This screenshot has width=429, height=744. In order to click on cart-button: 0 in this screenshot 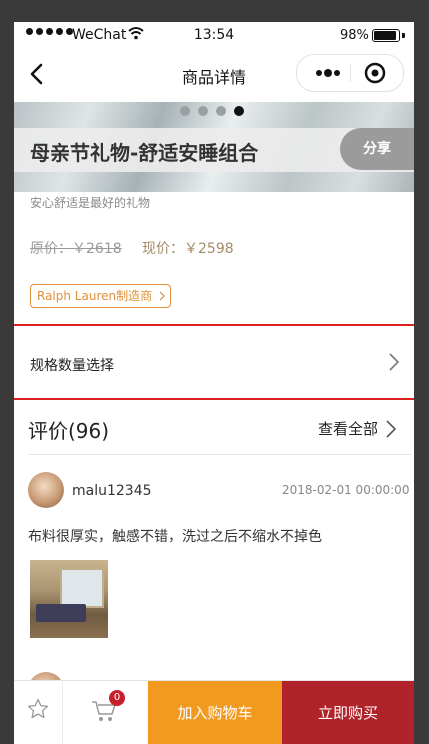, I will do `click(105, 712)`.